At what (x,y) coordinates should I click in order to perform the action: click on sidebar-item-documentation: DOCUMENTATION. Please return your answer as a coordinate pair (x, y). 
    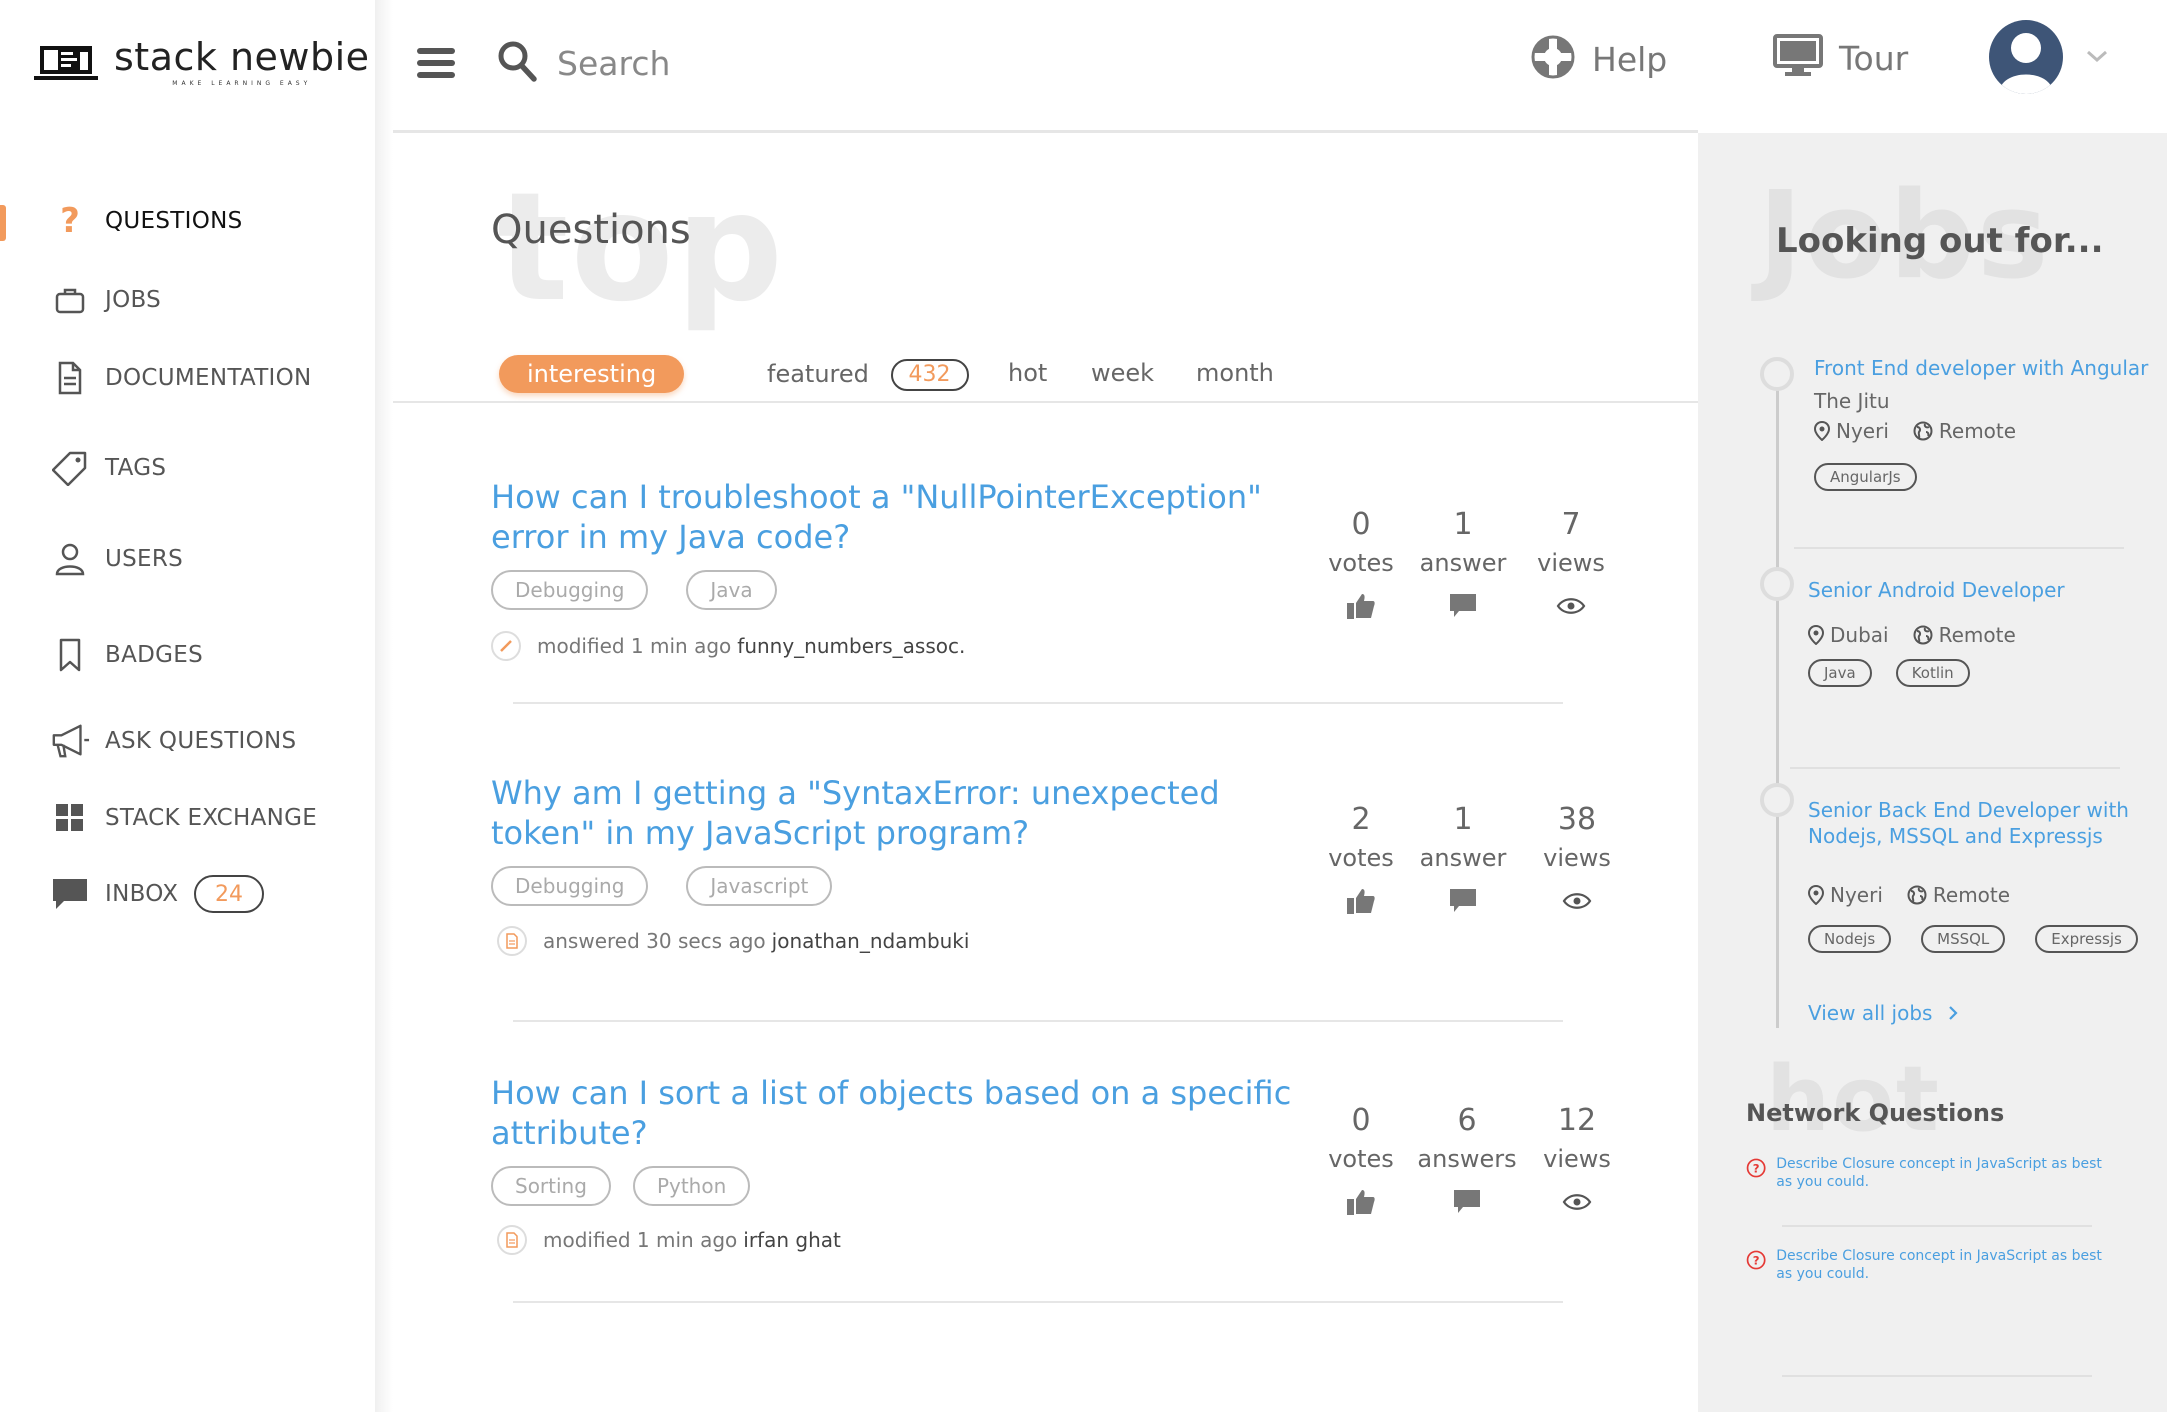
    Looking at the image, I should click on (187, 378).